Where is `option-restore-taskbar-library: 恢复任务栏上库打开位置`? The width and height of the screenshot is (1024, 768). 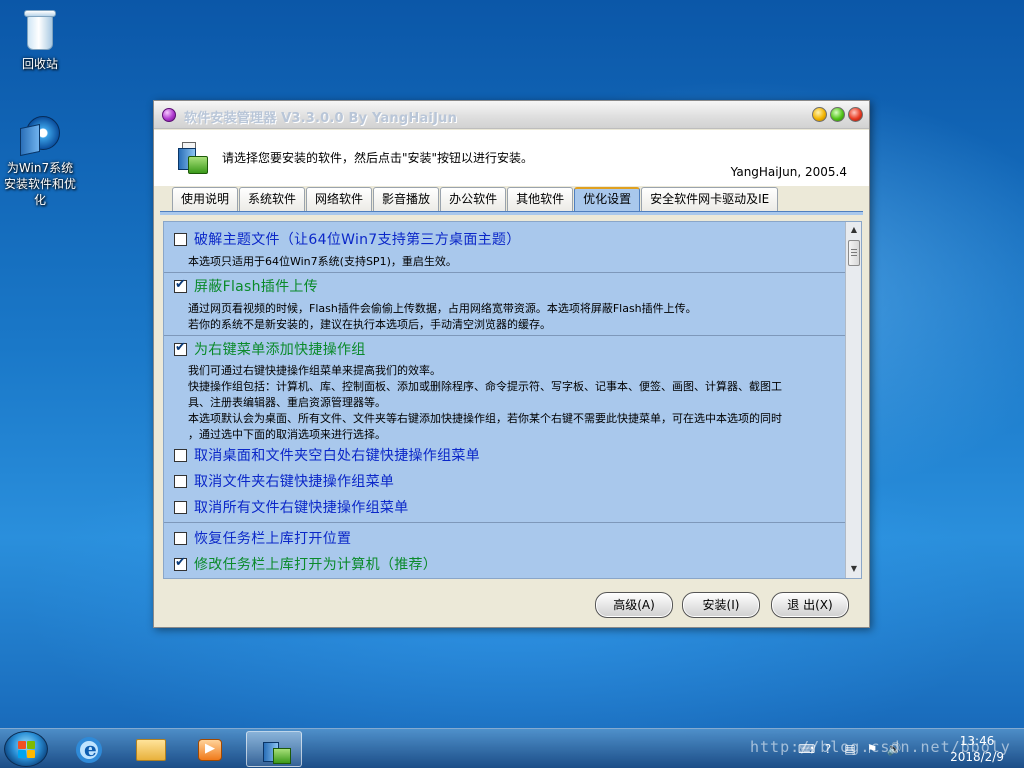
option-restore-taskbar-library: 恢复任务栏上库打开位置 is located at coordinates (262, 538).